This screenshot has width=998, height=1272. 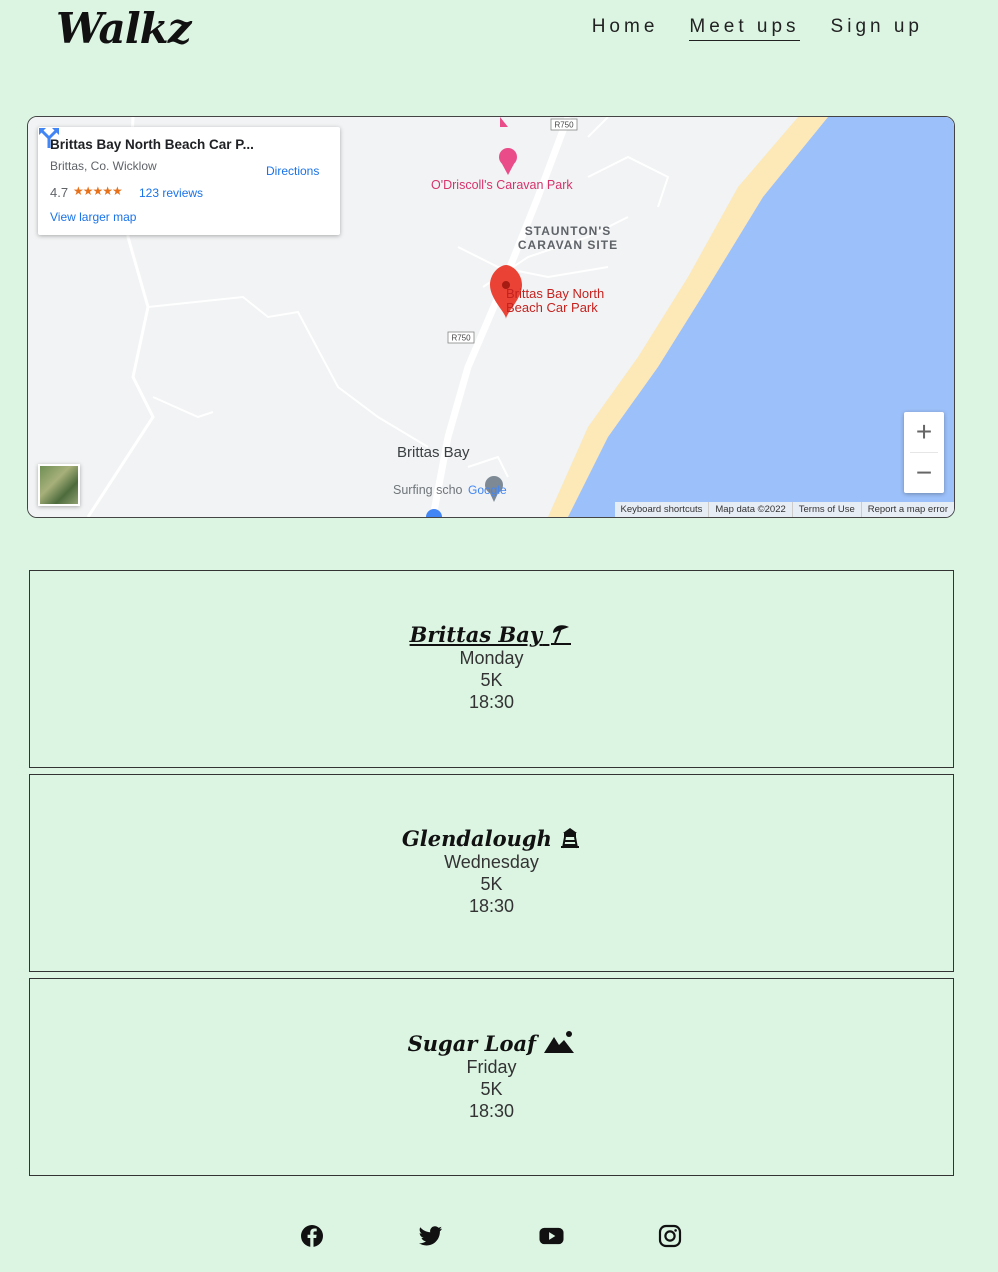 I want to click on school-label: Surfing scho, so click(x=428, y=490).